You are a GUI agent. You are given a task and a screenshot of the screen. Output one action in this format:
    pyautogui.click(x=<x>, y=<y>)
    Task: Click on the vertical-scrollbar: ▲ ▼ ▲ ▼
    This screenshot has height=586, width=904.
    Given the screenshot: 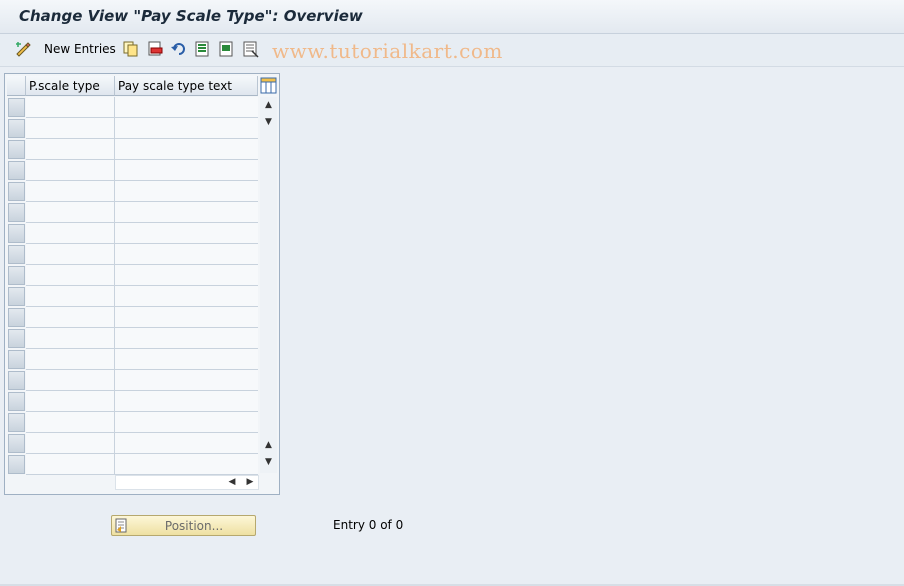 What is the action you would take?
    pyautogui.click(x=268, y=285)
    